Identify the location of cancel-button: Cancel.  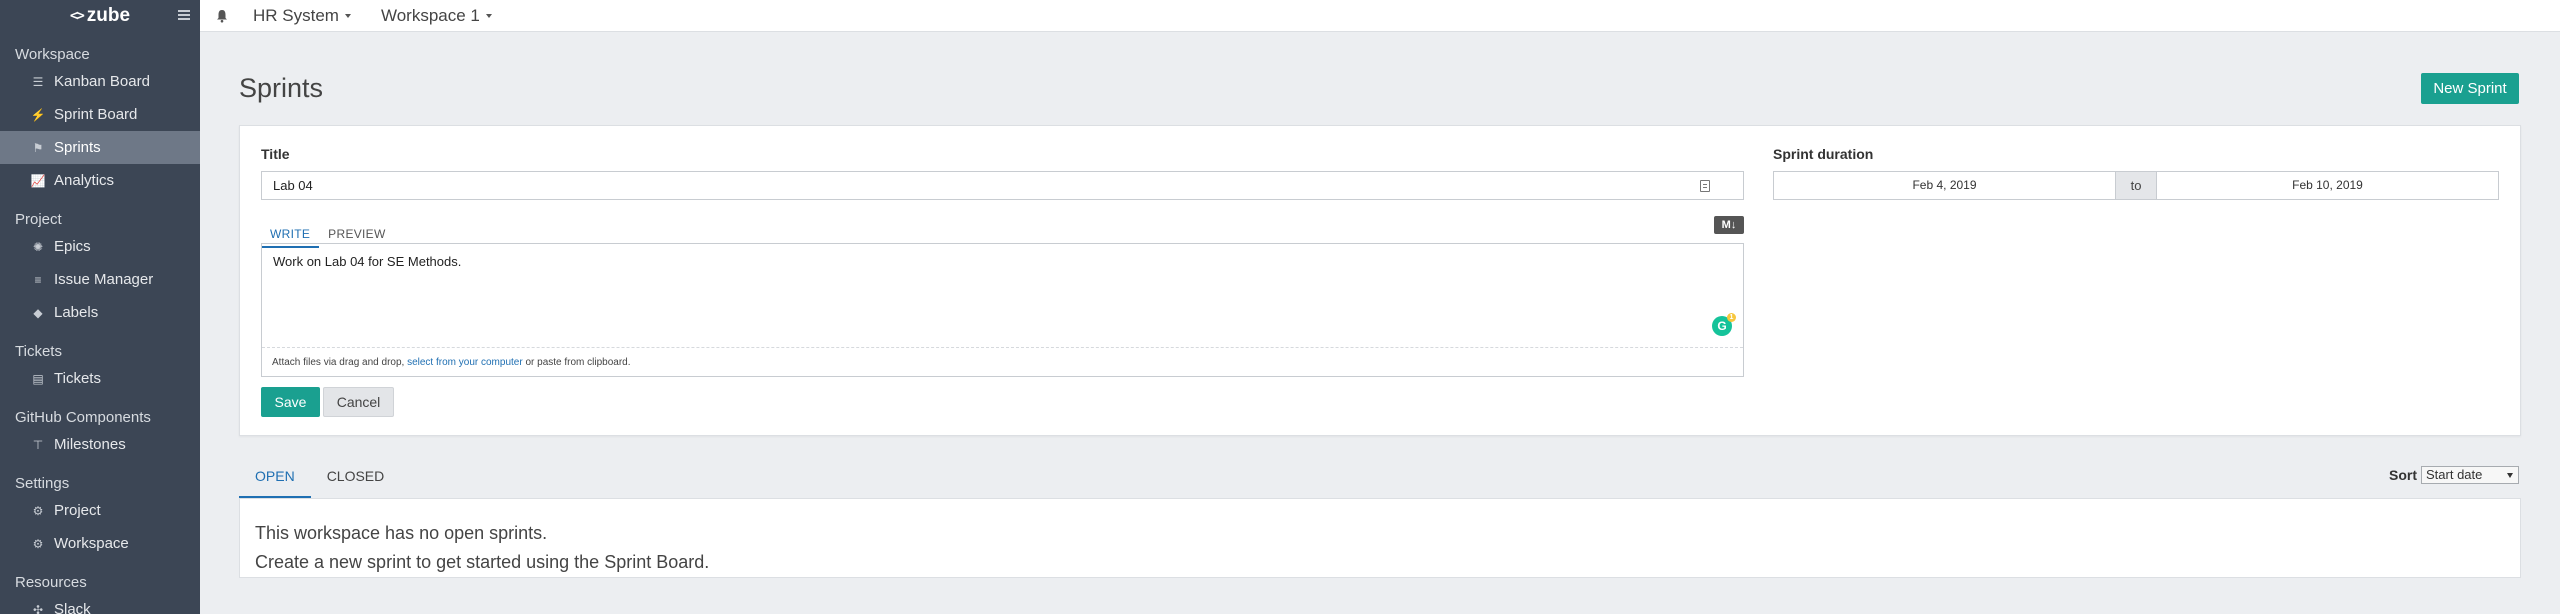
(358, 402).